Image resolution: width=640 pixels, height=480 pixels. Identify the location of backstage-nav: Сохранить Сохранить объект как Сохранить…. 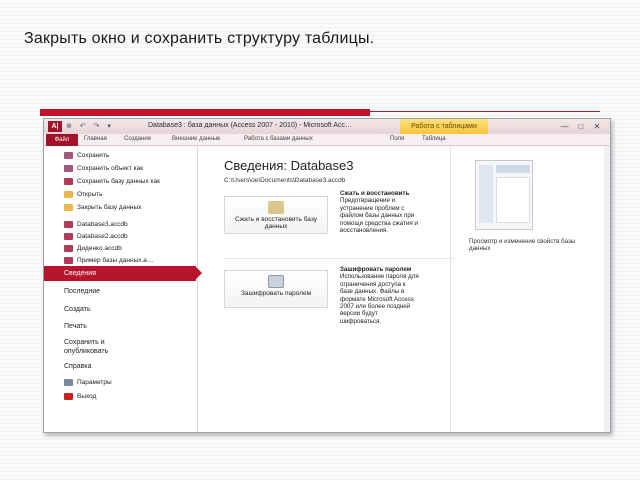
(123, 289).